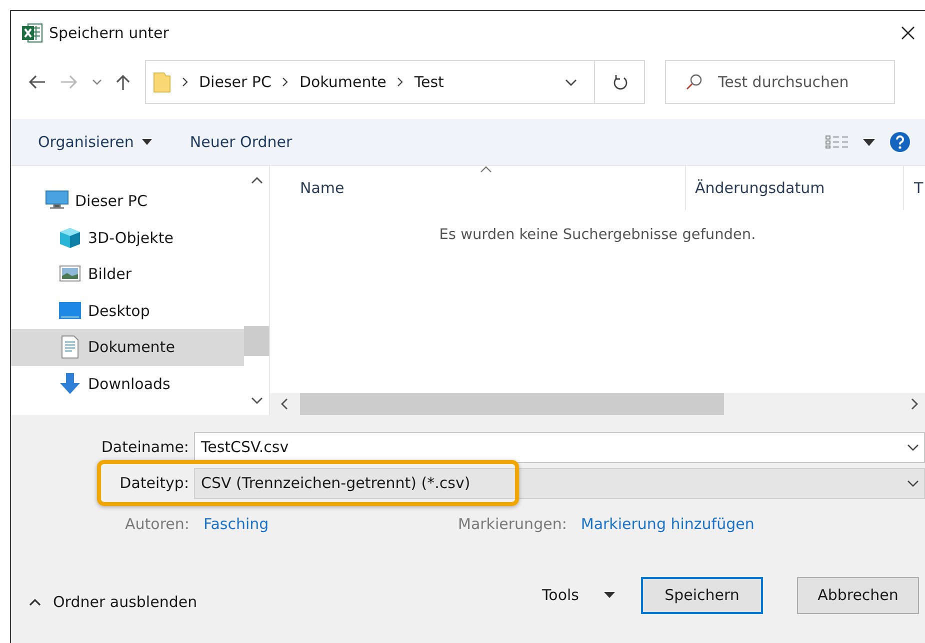 This screenshot has width=925, height=643. What do you see at coordinates (127, 274) in the screenshot?
I see `nav-item: Bilder` at bounding box center [127, 274].